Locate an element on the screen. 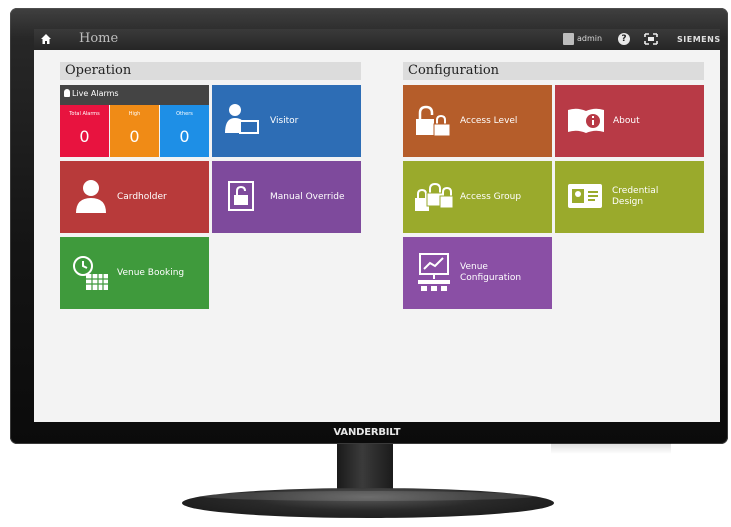  visitor-icon is located at coordinates (242, 119).